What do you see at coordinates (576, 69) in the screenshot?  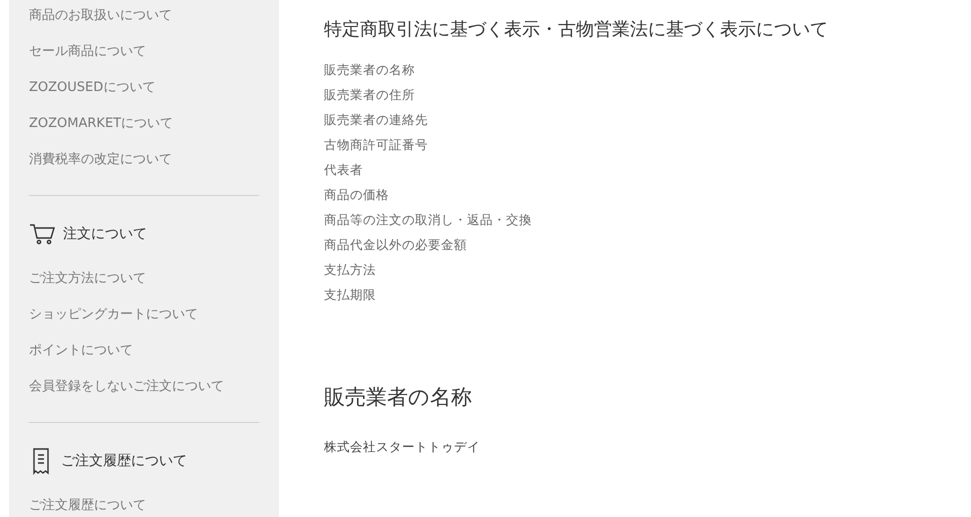 I see `anchor-link: 販売業者の名称` at bounding box center [576, 69].